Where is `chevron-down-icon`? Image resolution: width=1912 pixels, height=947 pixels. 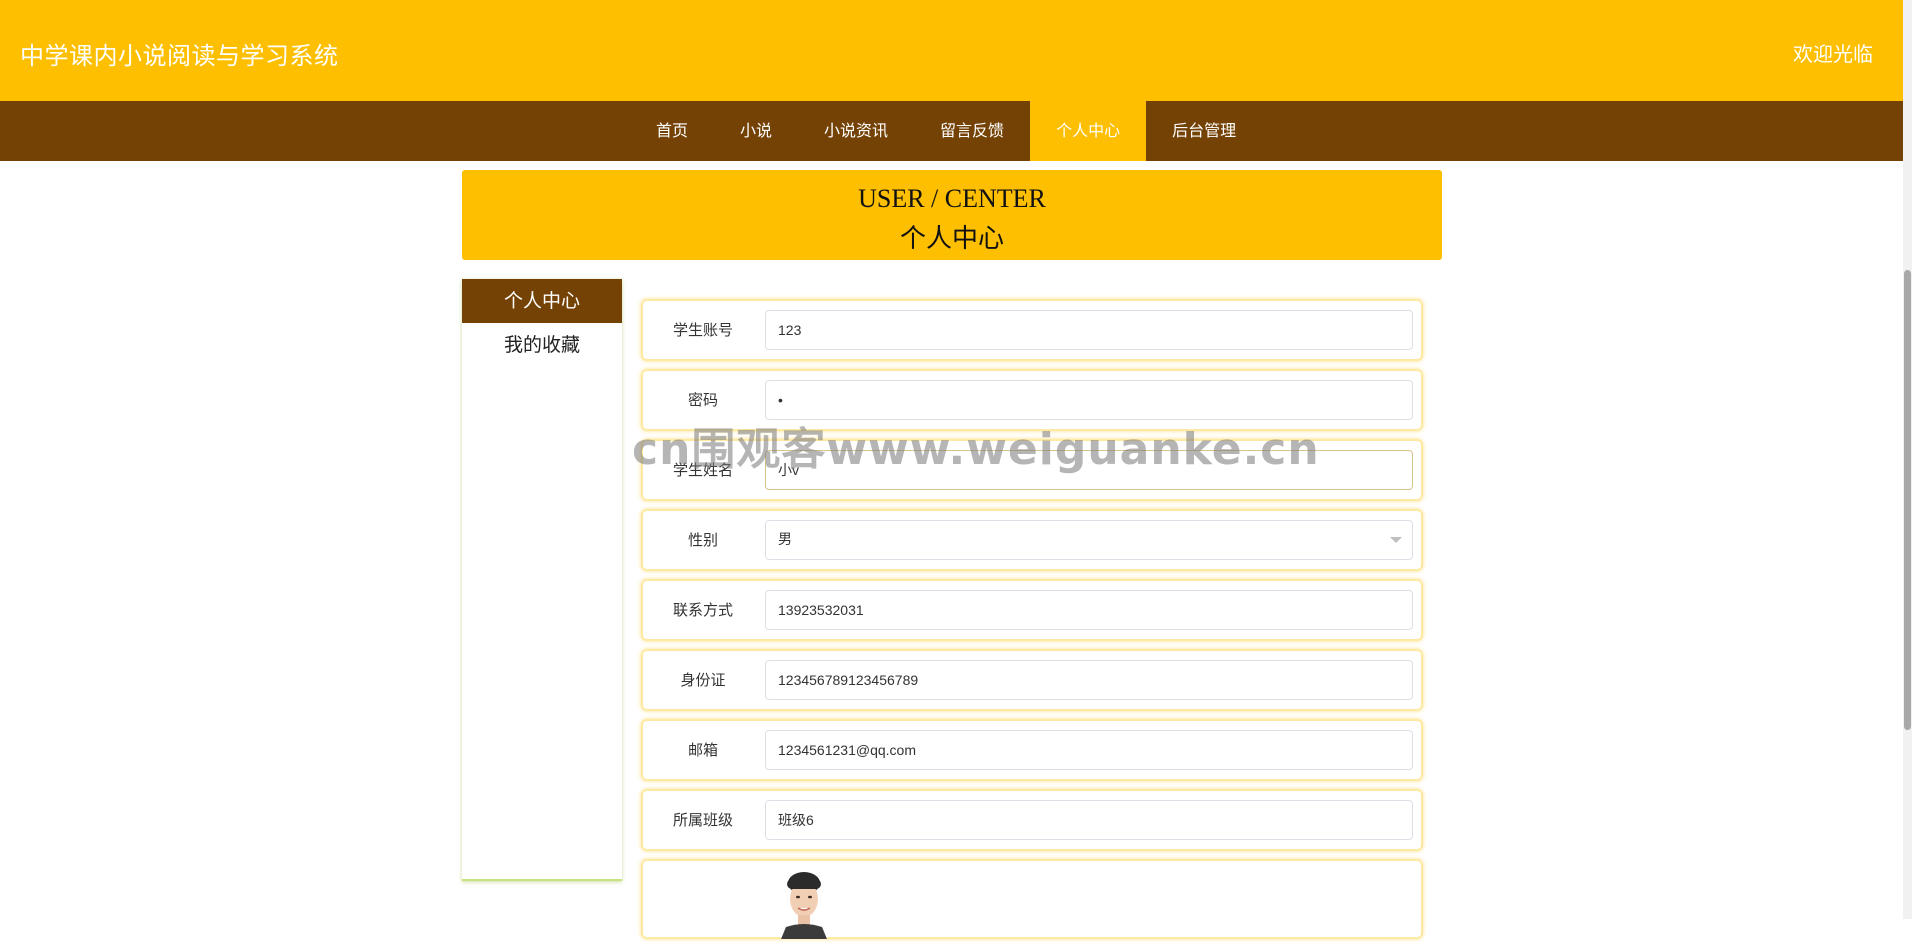
chevron-down-icon is located at coordinates (1396, 540).